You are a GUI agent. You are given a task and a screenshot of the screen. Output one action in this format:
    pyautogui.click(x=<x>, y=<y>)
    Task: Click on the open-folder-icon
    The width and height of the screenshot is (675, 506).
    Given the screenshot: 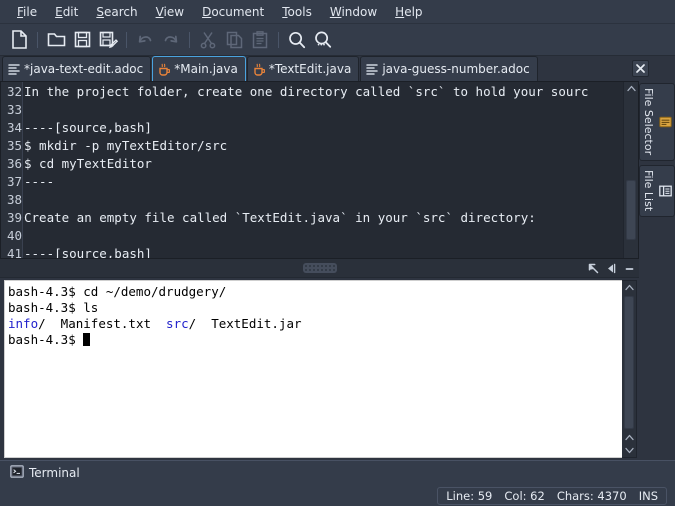 What is the action you would take?
    pyautogui.click(x=56, y=40)
    